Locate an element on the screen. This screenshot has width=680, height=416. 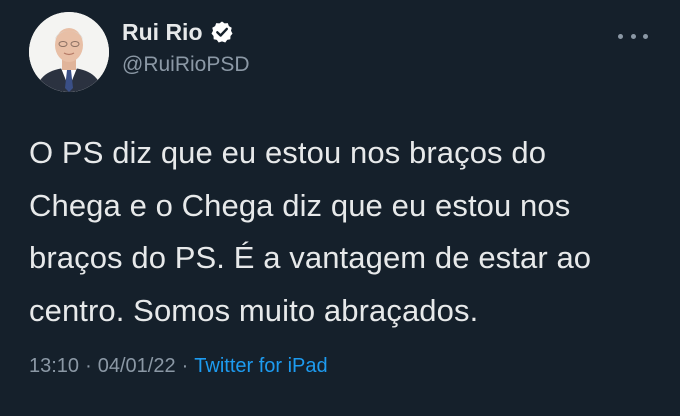
tweet-meta: 13:10 · 04/01/22 · Twitter for iPad is located at coordinates (178, 366).